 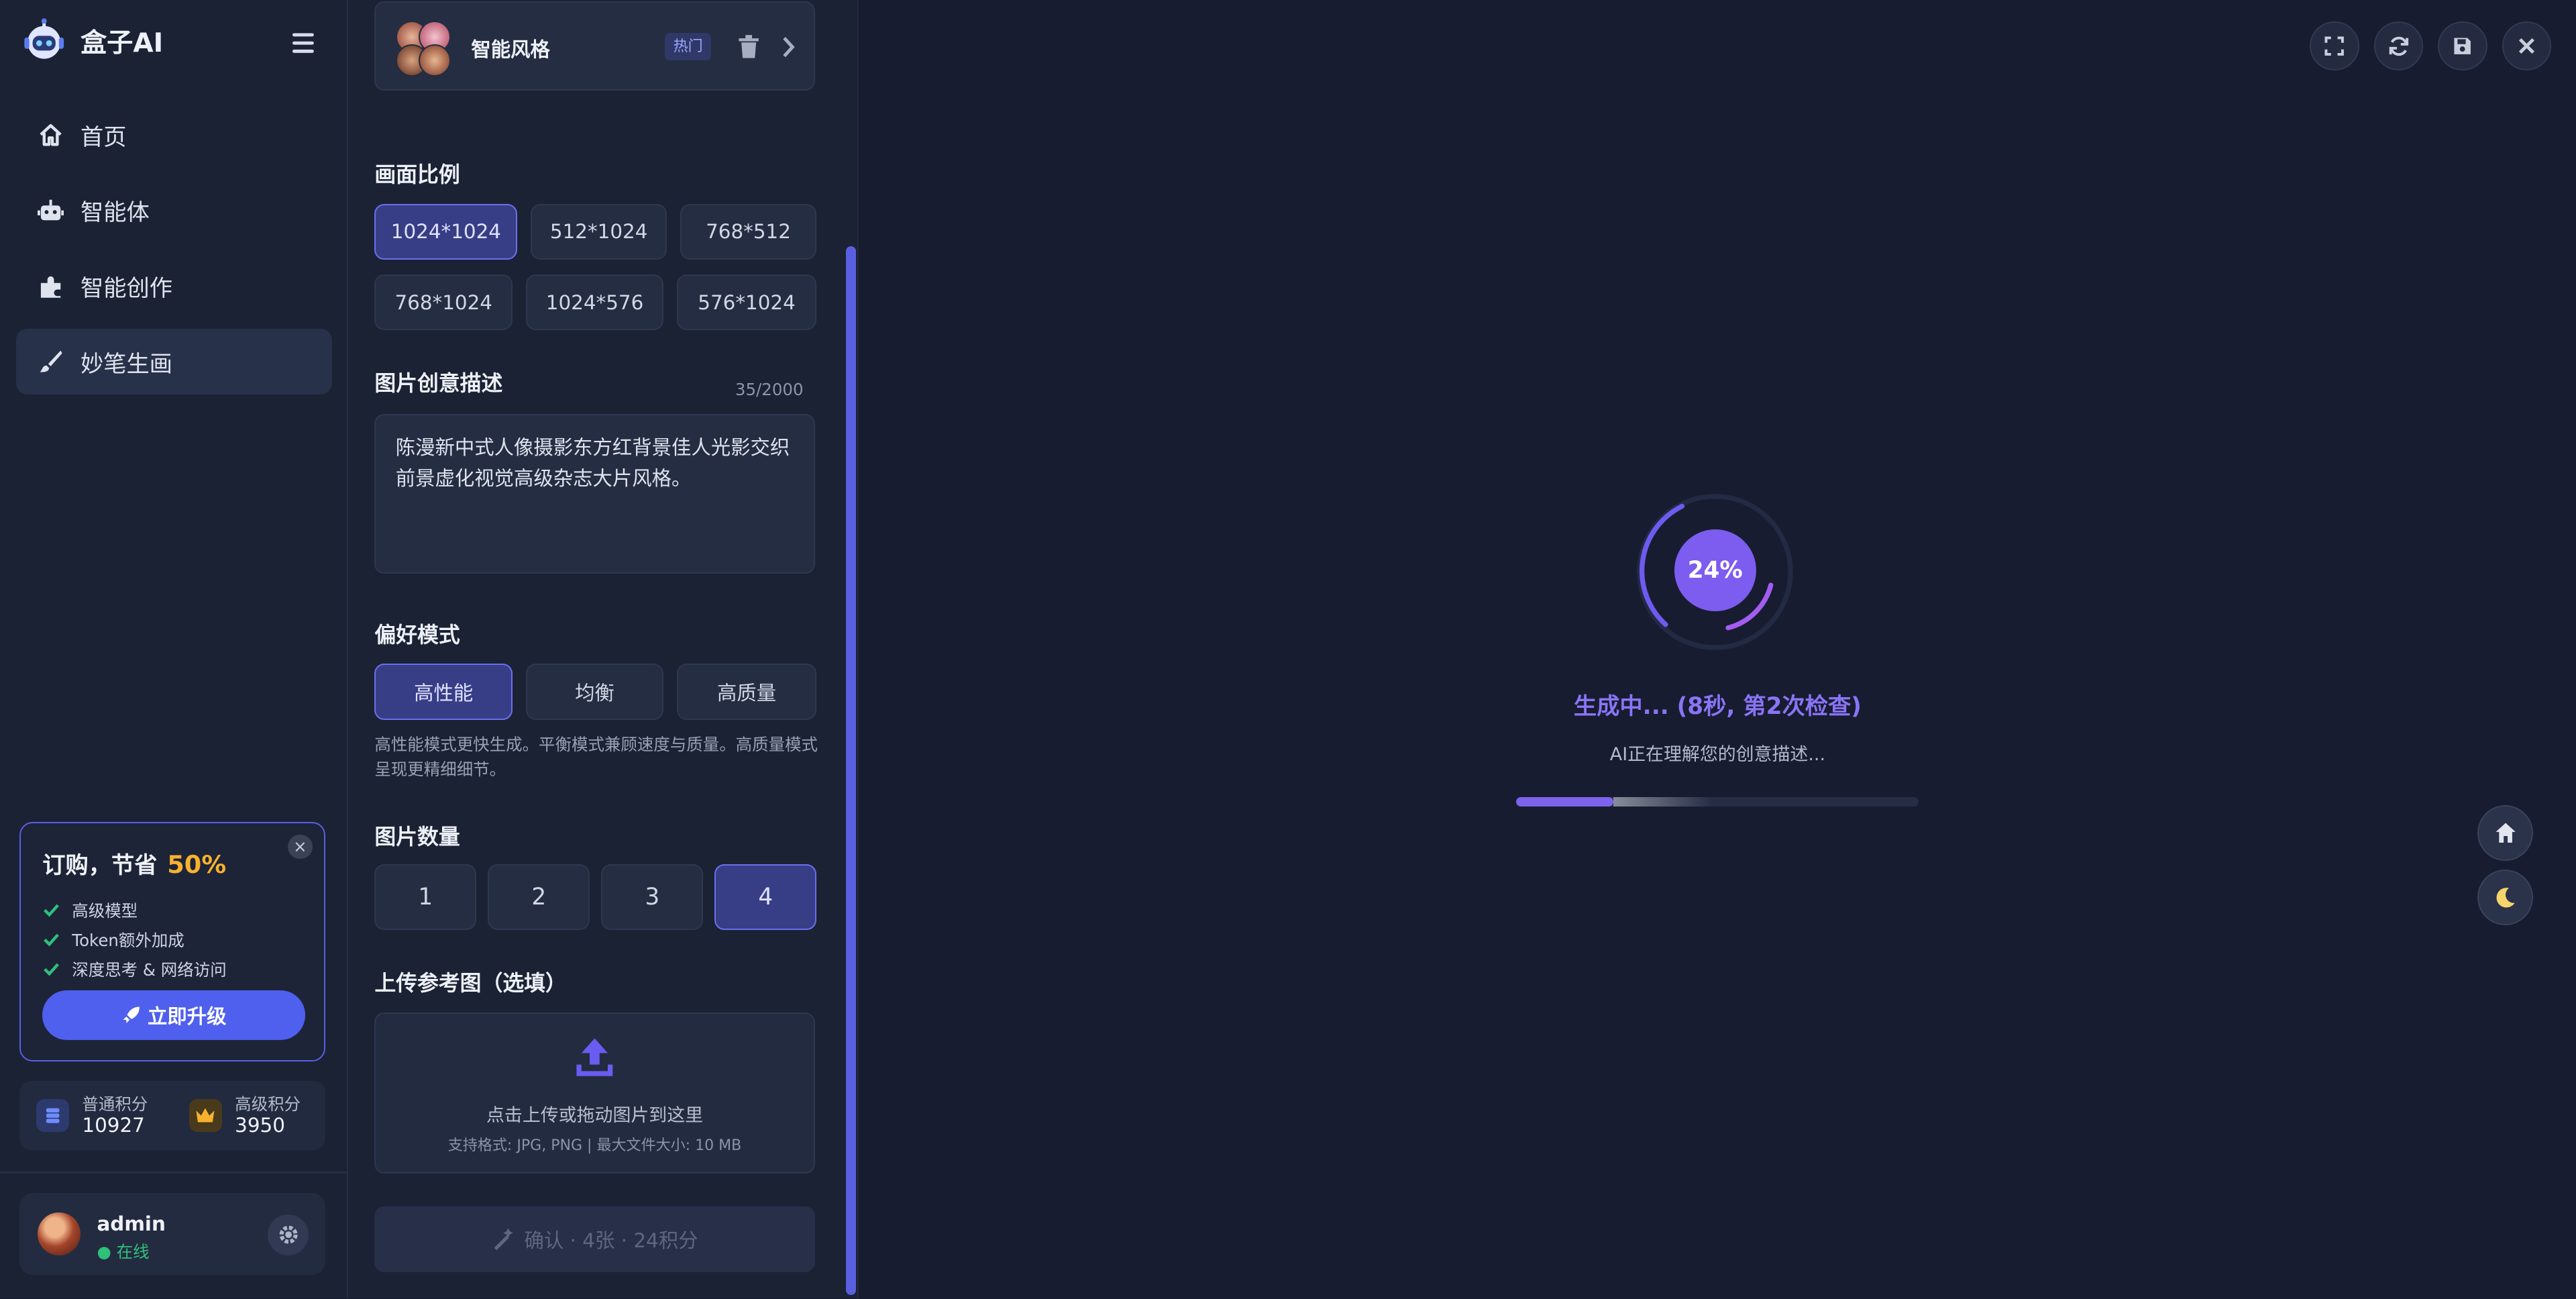 What do you see at coordinates (100, 865) in the screenshot?
I see `promo-title-text: 订购，节省` at bounding box center [100, 865].